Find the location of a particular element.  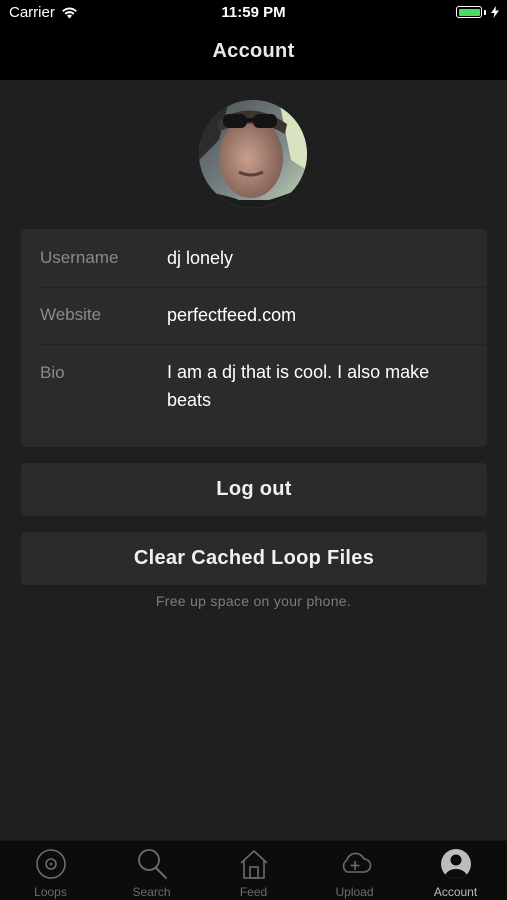

clear-cache-button: Clear Cached Loop Files is located at coordinates (254, 558).